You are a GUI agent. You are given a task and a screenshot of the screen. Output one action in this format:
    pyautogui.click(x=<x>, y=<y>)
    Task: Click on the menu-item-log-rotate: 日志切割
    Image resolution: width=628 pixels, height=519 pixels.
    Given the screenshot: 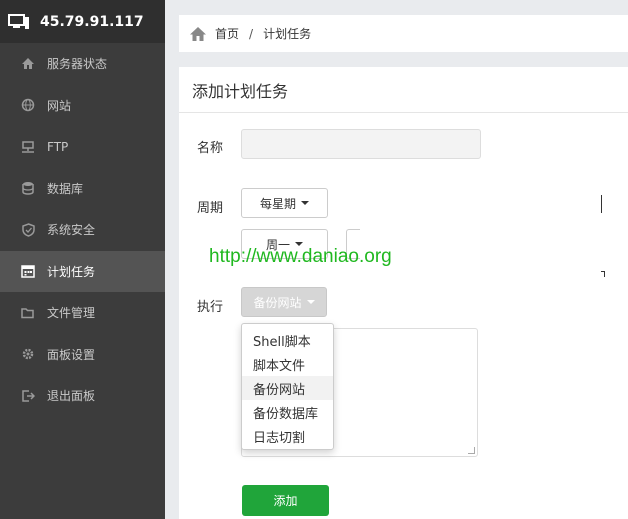 What is the action you would take?
    pyautogui.click(x=287, y=436)
    